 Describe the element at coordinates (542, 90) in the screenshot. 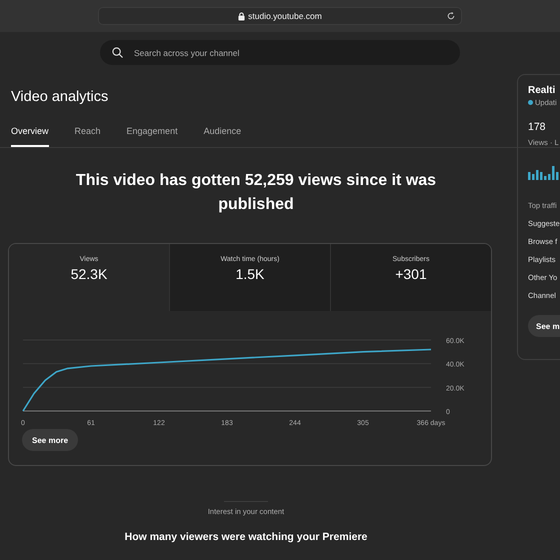

I see `card-title: Realti` at that location.